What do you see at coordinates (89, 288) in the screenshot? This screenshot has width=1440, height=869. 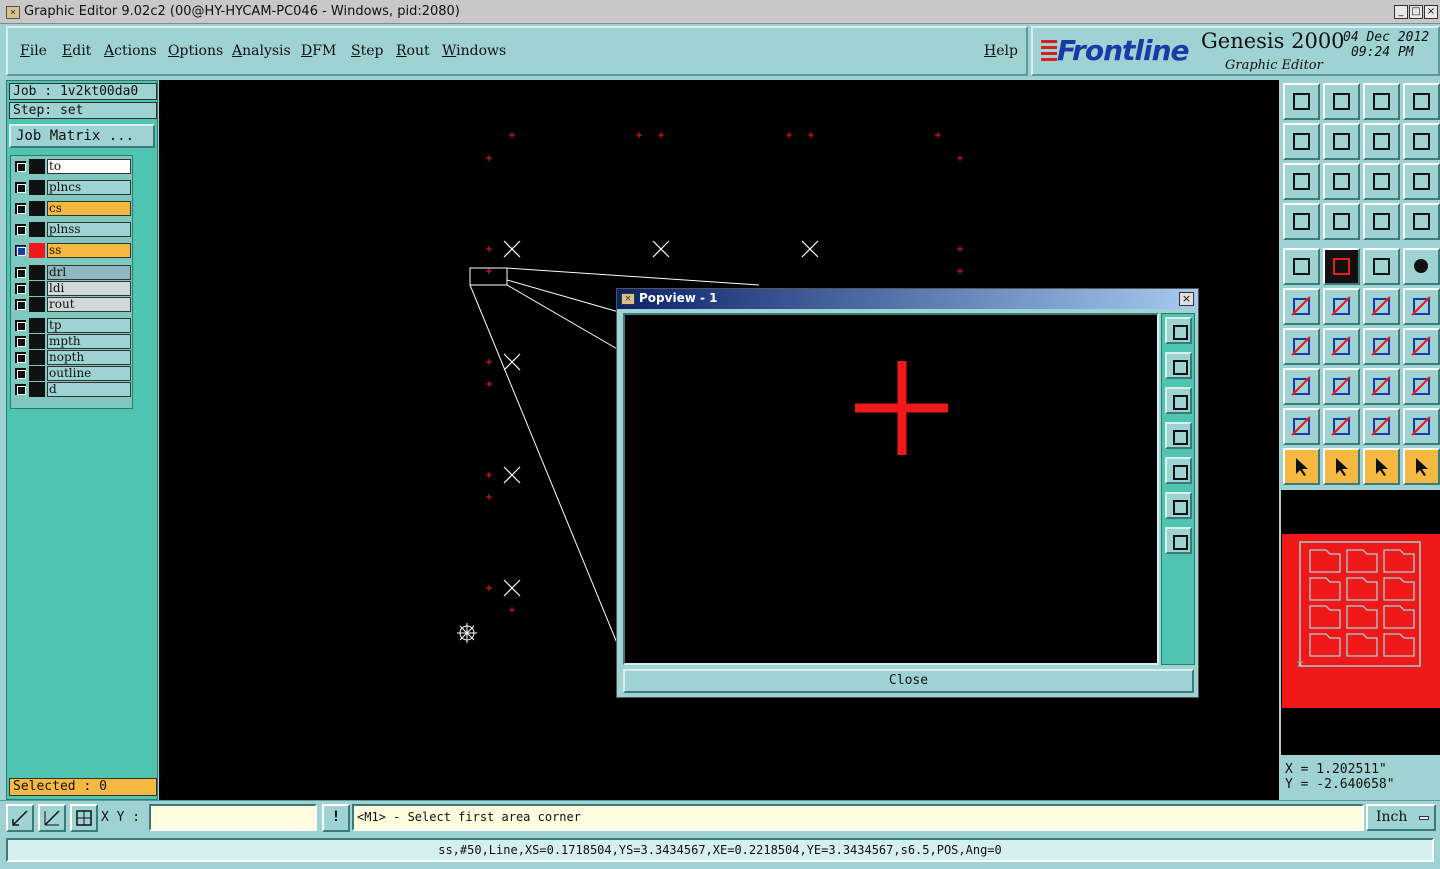 I see `layer-name: ldi` at bounding box center [89, 288].